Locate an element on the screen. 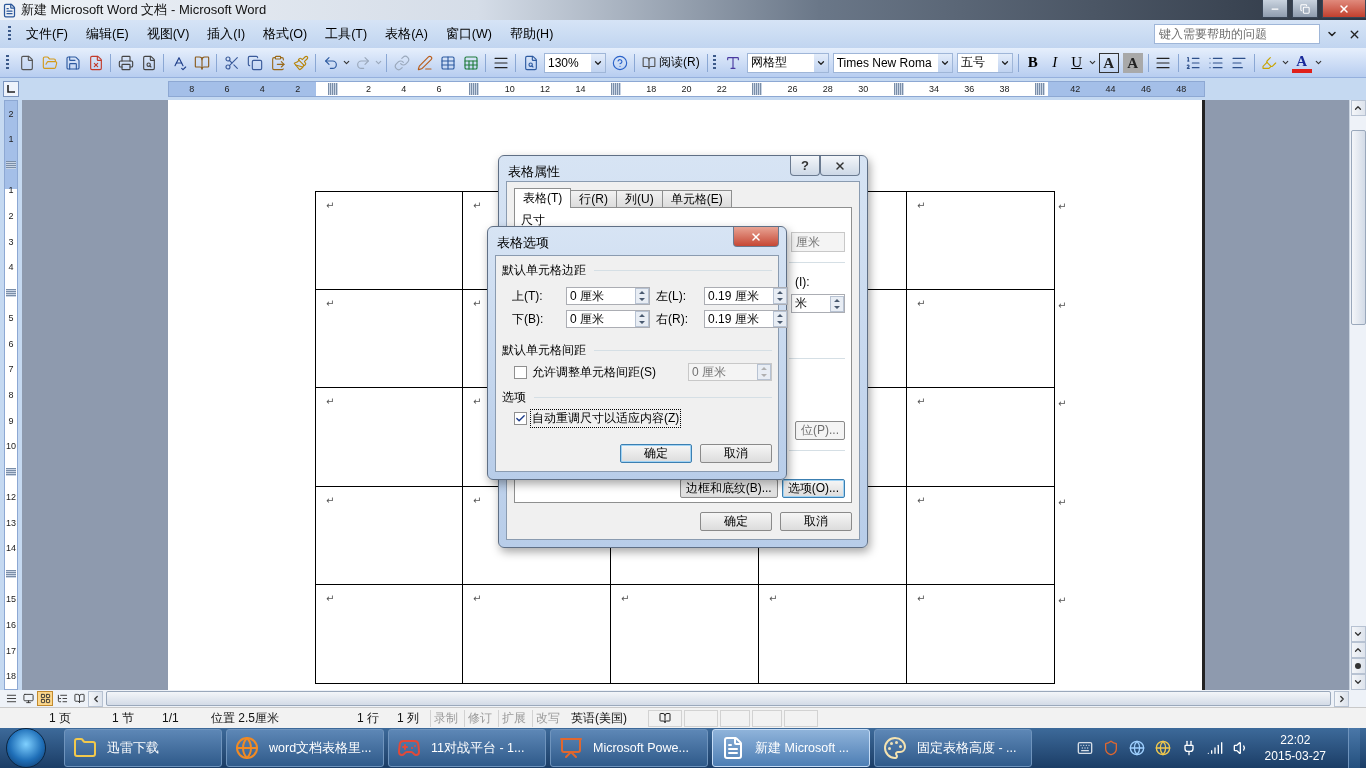  restore-button is located at coordinates (1305, 9).